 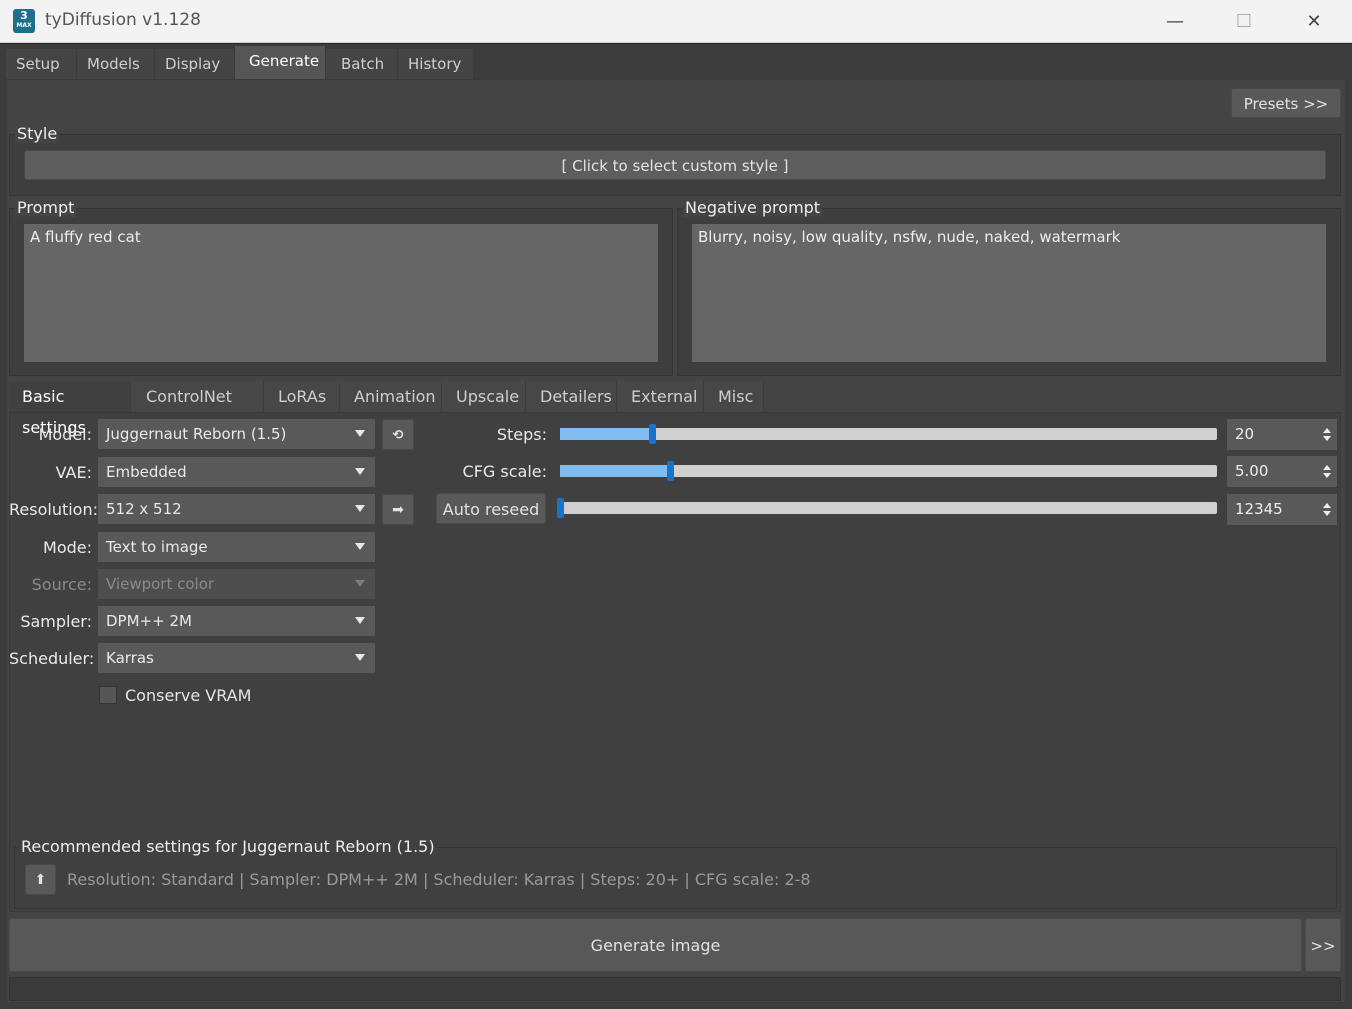 I want to click on auto-reseed-button: Auto reseed, so click(x=491, y=508).